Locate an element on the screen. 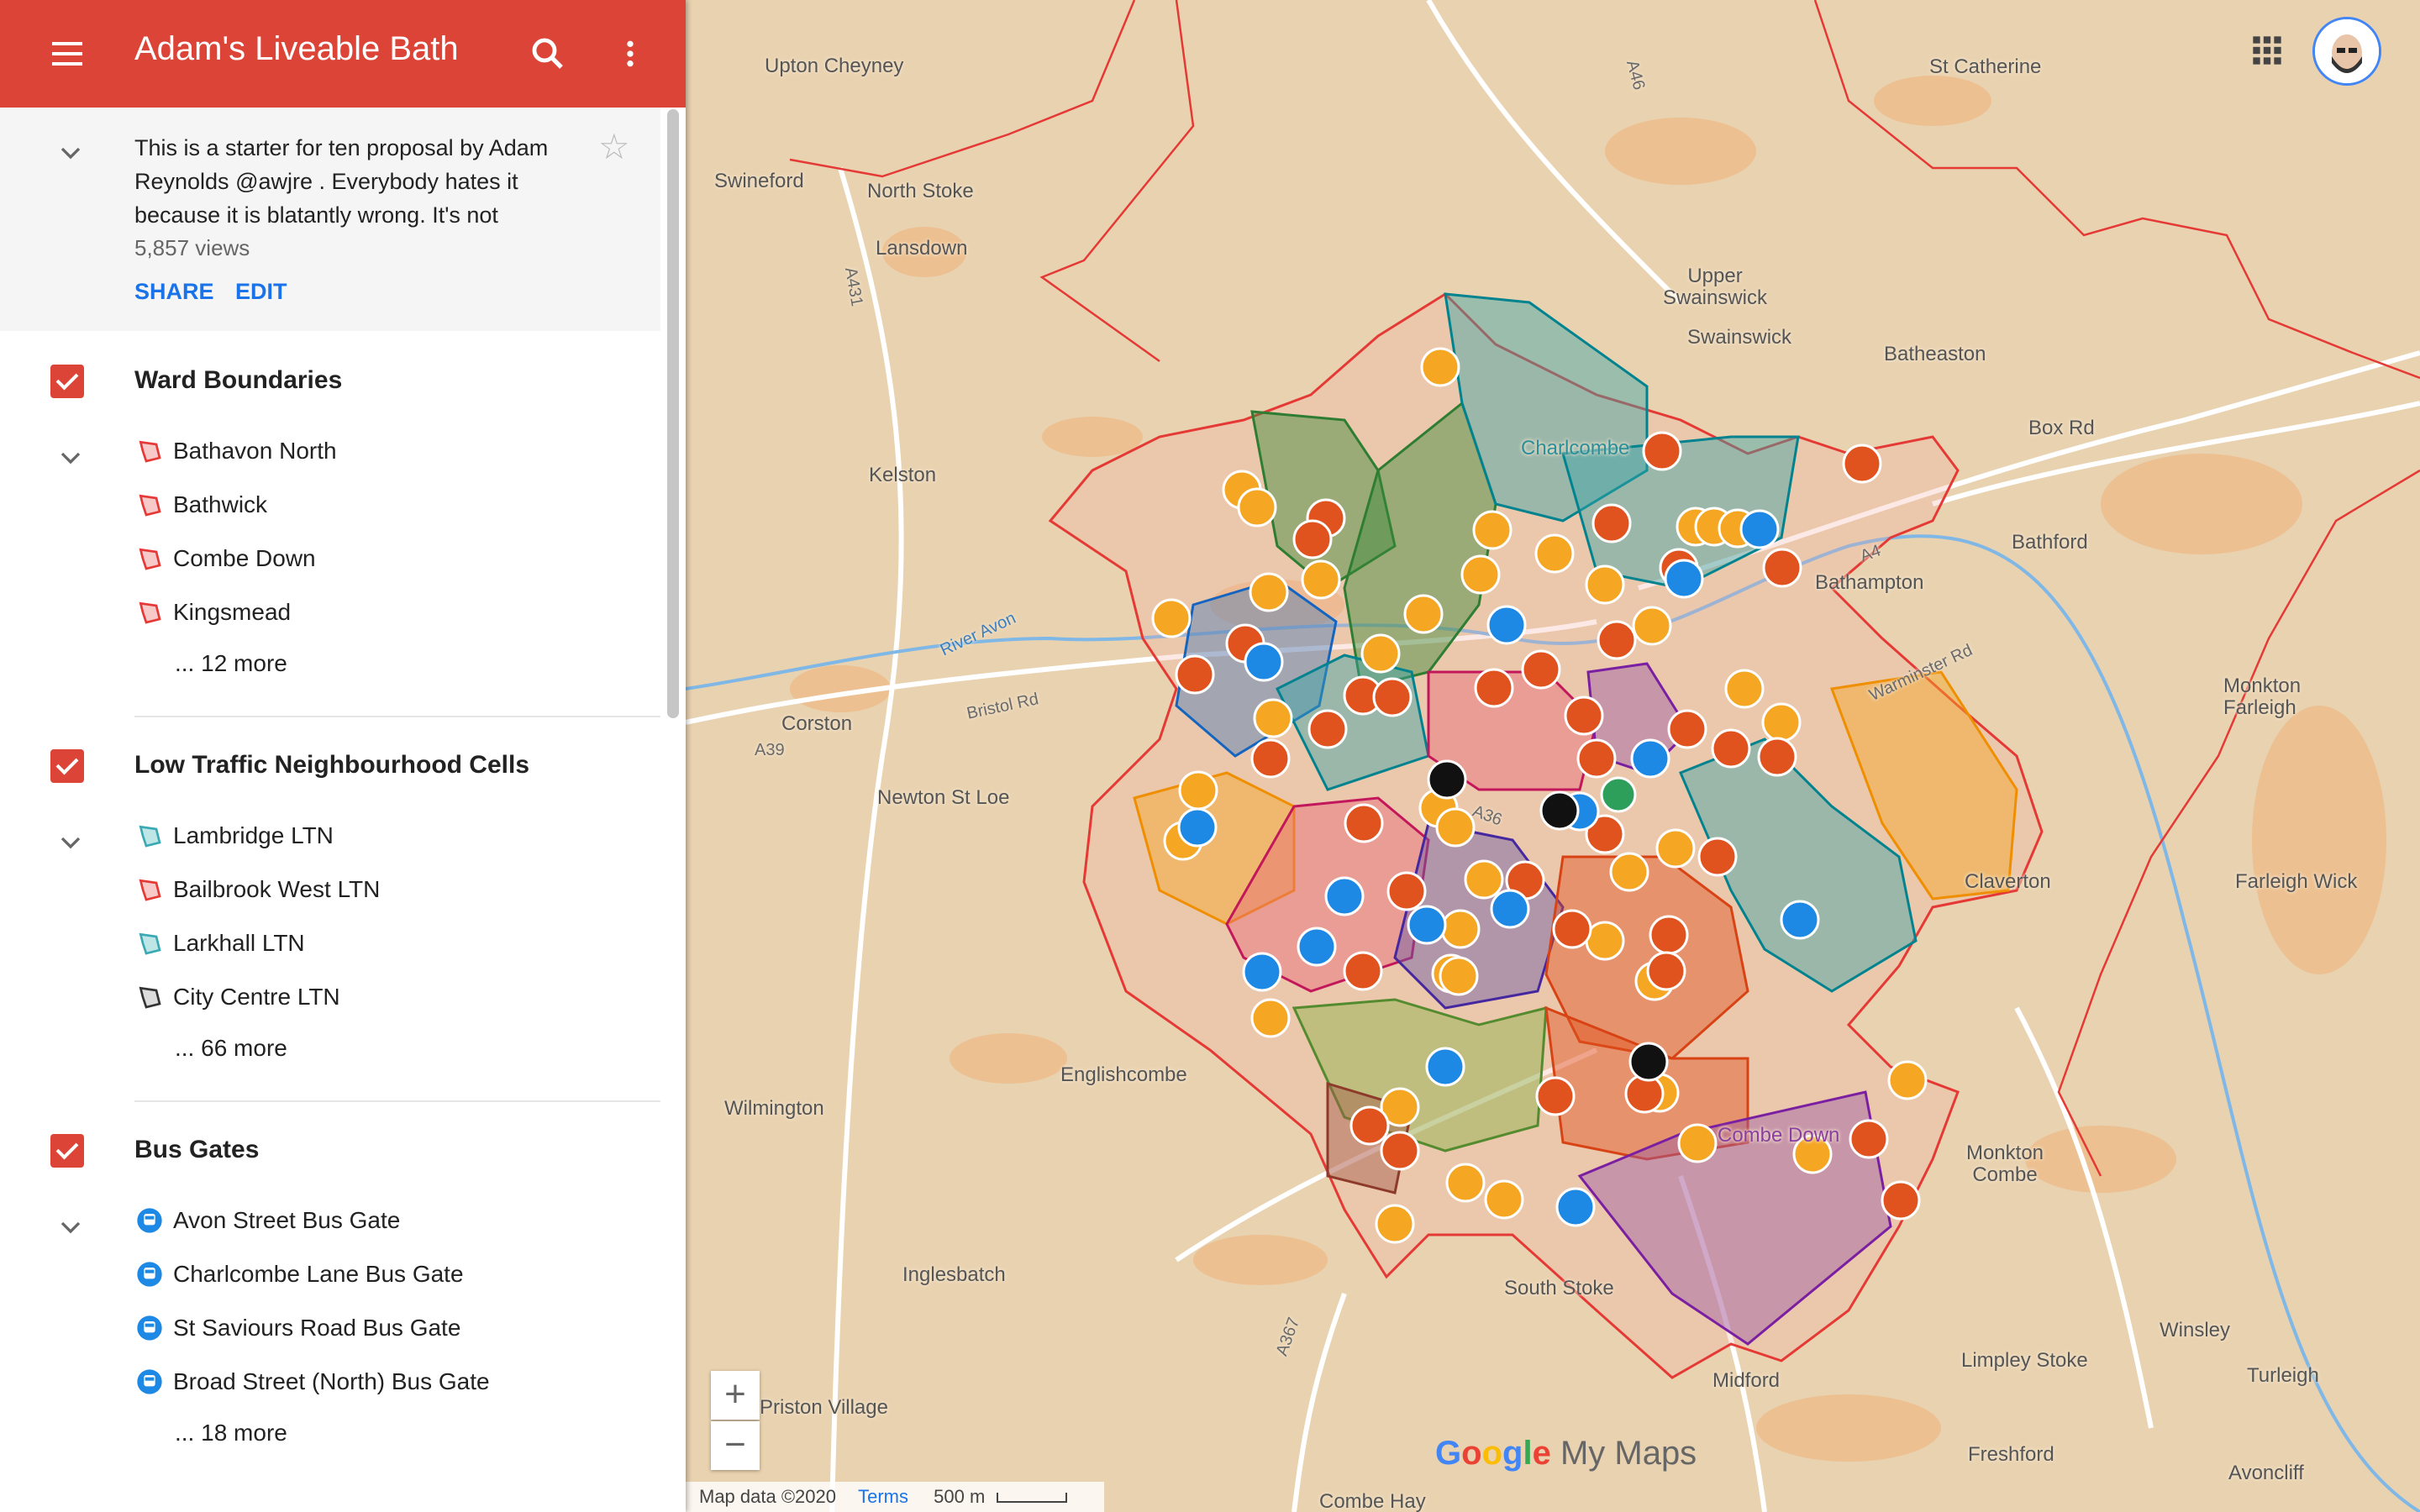 The width and height of the screenshot is (2420, 1512). layer-title: Low Traffic Neighbourhood Cells is located at coordinates (332, 765).